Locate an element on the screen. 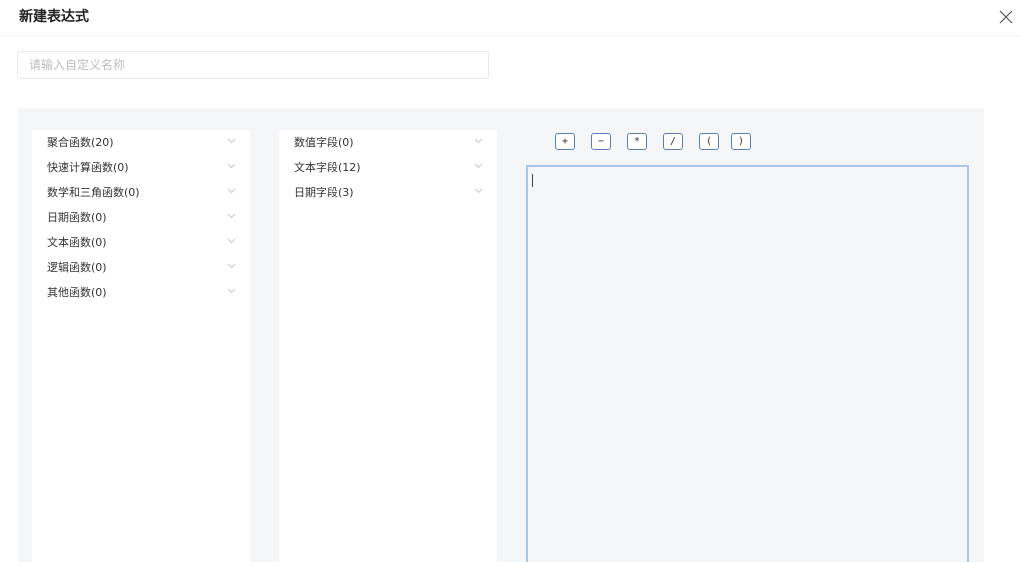 The height and width of the screenshot is (562, 1020). plus-operator-button: + is located at coordinates (565, 141).